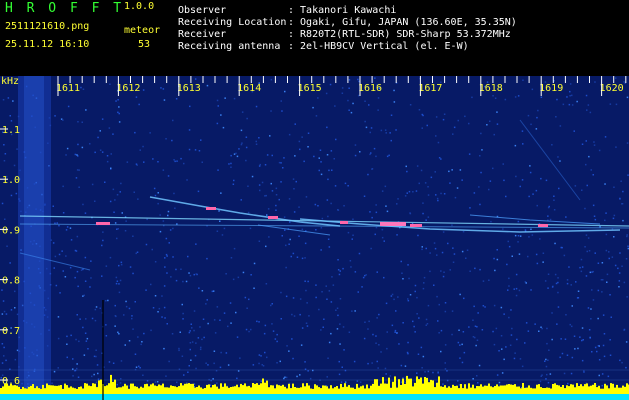 This screenshot has height=400, width=629. Describe the element at coordinates (491, 88) in the screenshot. I see `time-tick-label: 1618` at that location.